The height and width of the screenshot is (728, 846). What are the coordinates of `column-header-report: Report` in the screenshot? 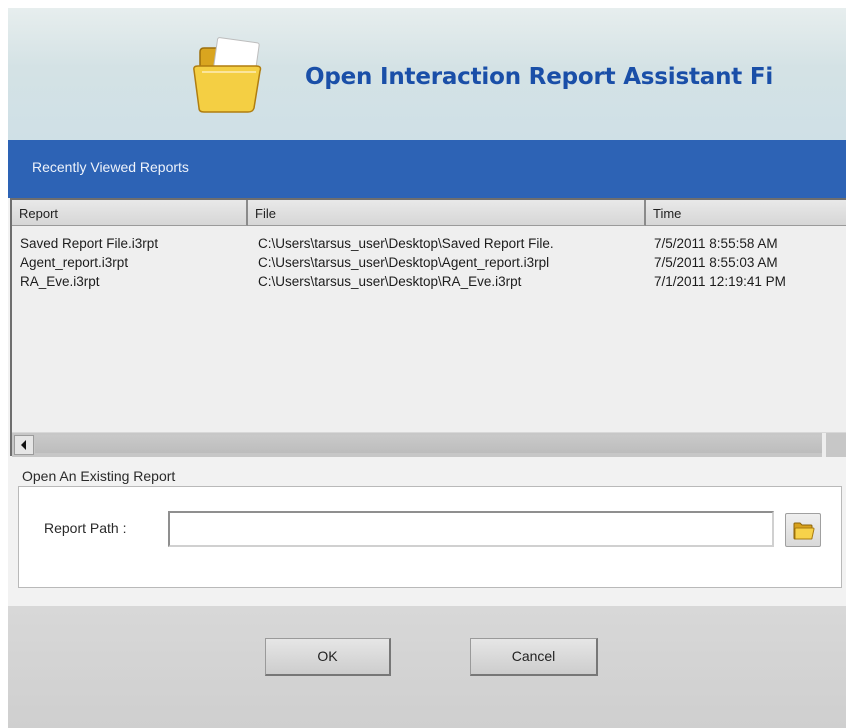 It's located at (130, 213).